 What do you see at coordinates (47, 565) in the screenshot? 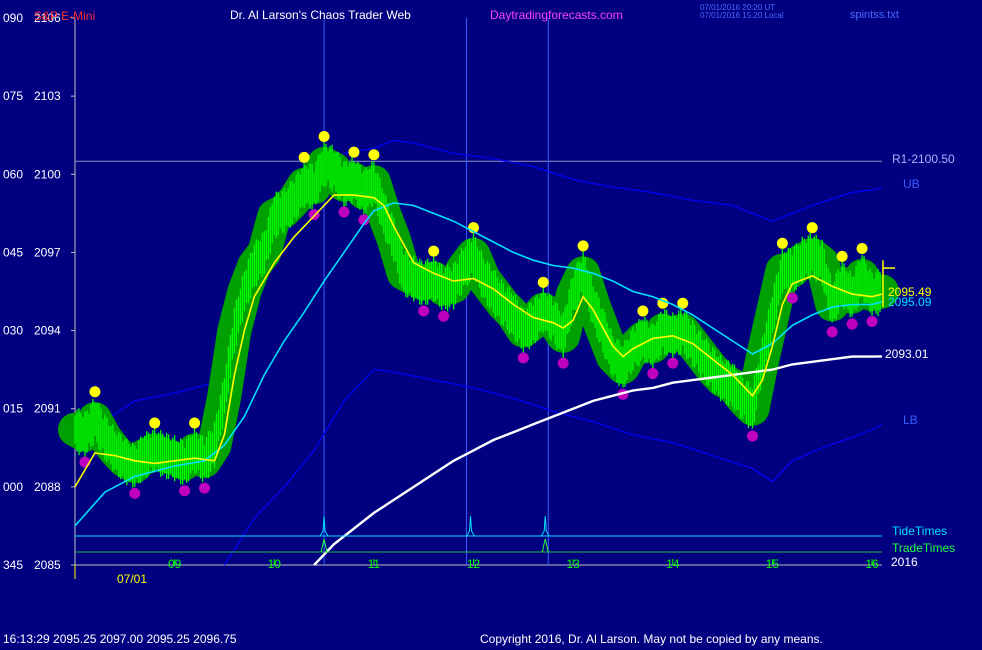
I see `y-tick-price-2085: 2085` at bounding box center [47, 565].